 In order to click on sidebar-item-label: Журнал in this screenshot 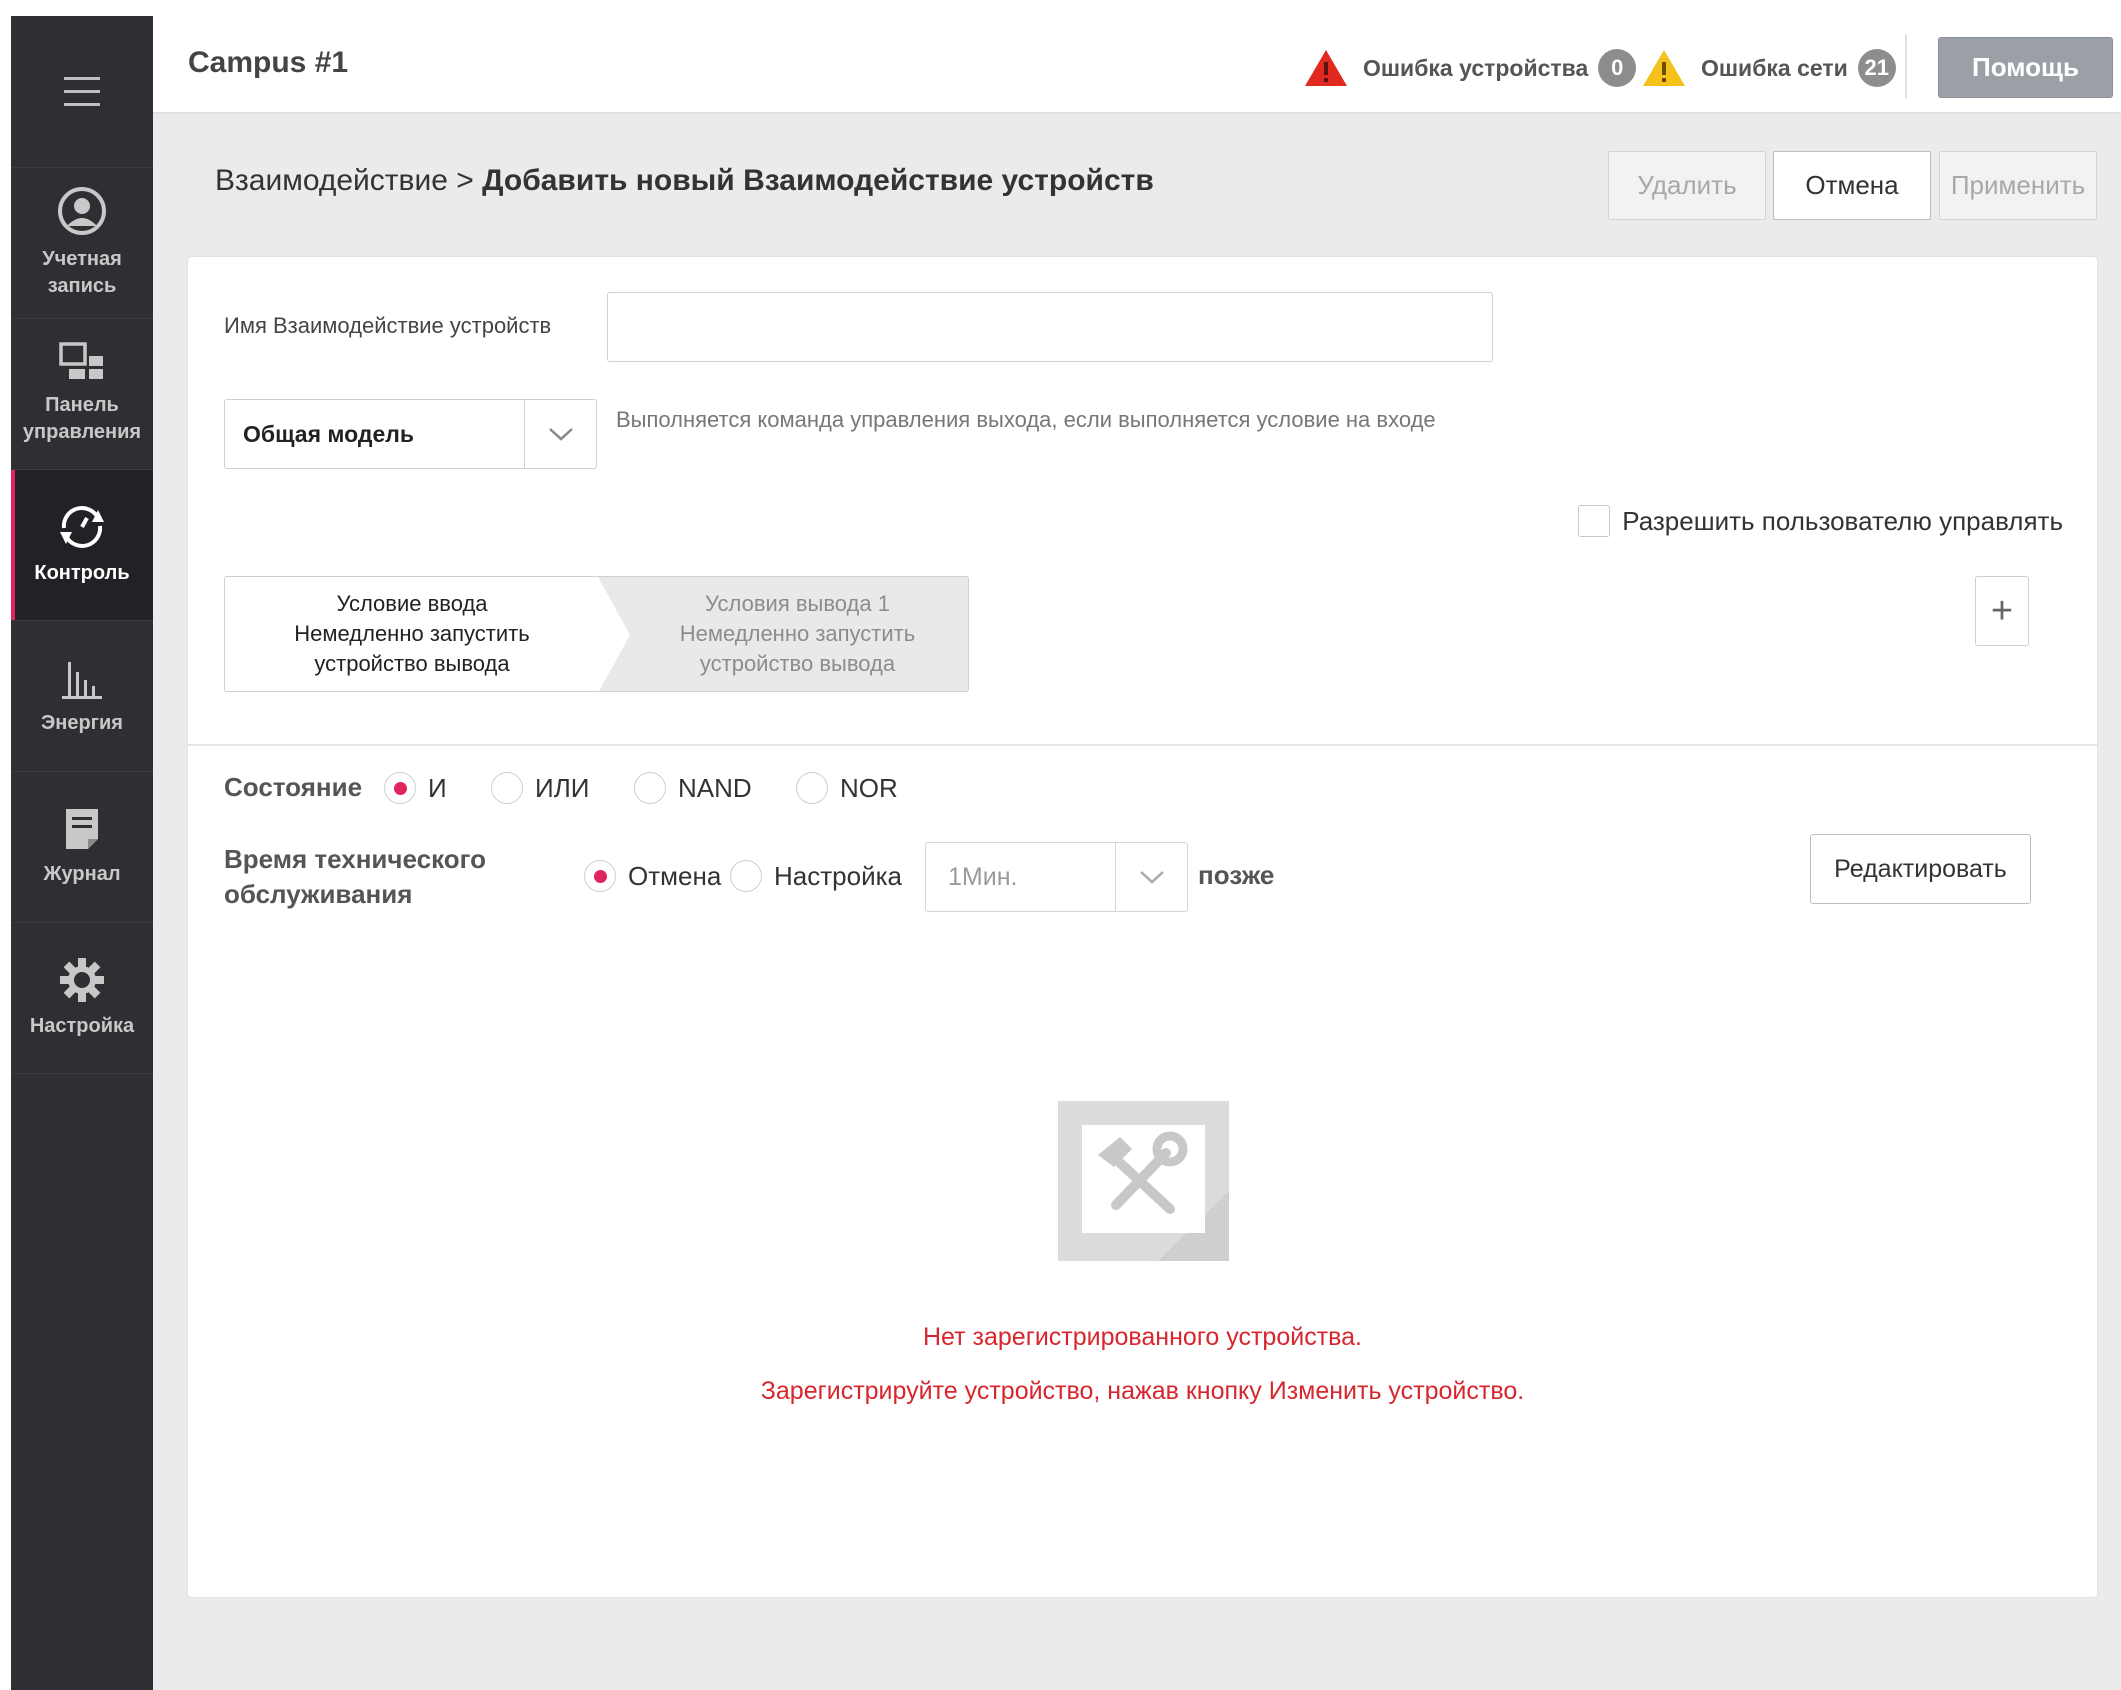, I will do `click(82, 873)`.